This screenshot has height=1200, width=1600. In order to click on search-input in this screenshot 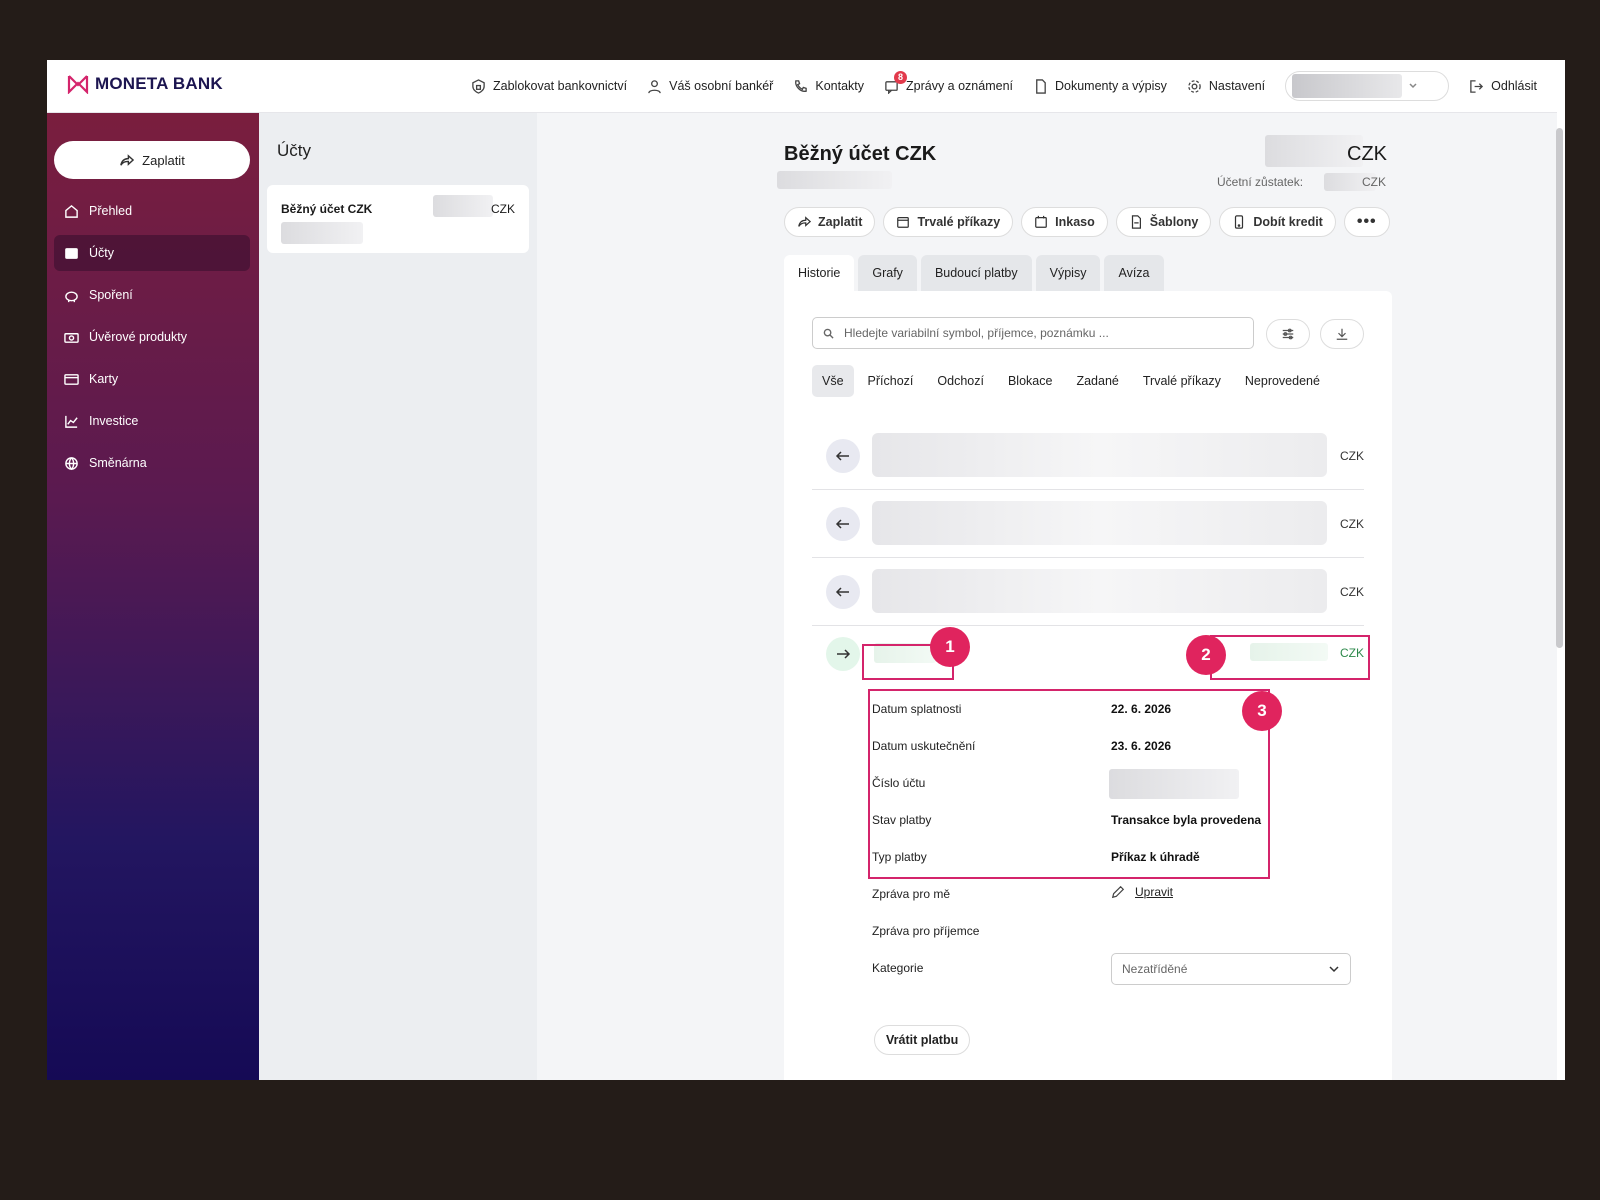, I will do `click(1044, 333)`.